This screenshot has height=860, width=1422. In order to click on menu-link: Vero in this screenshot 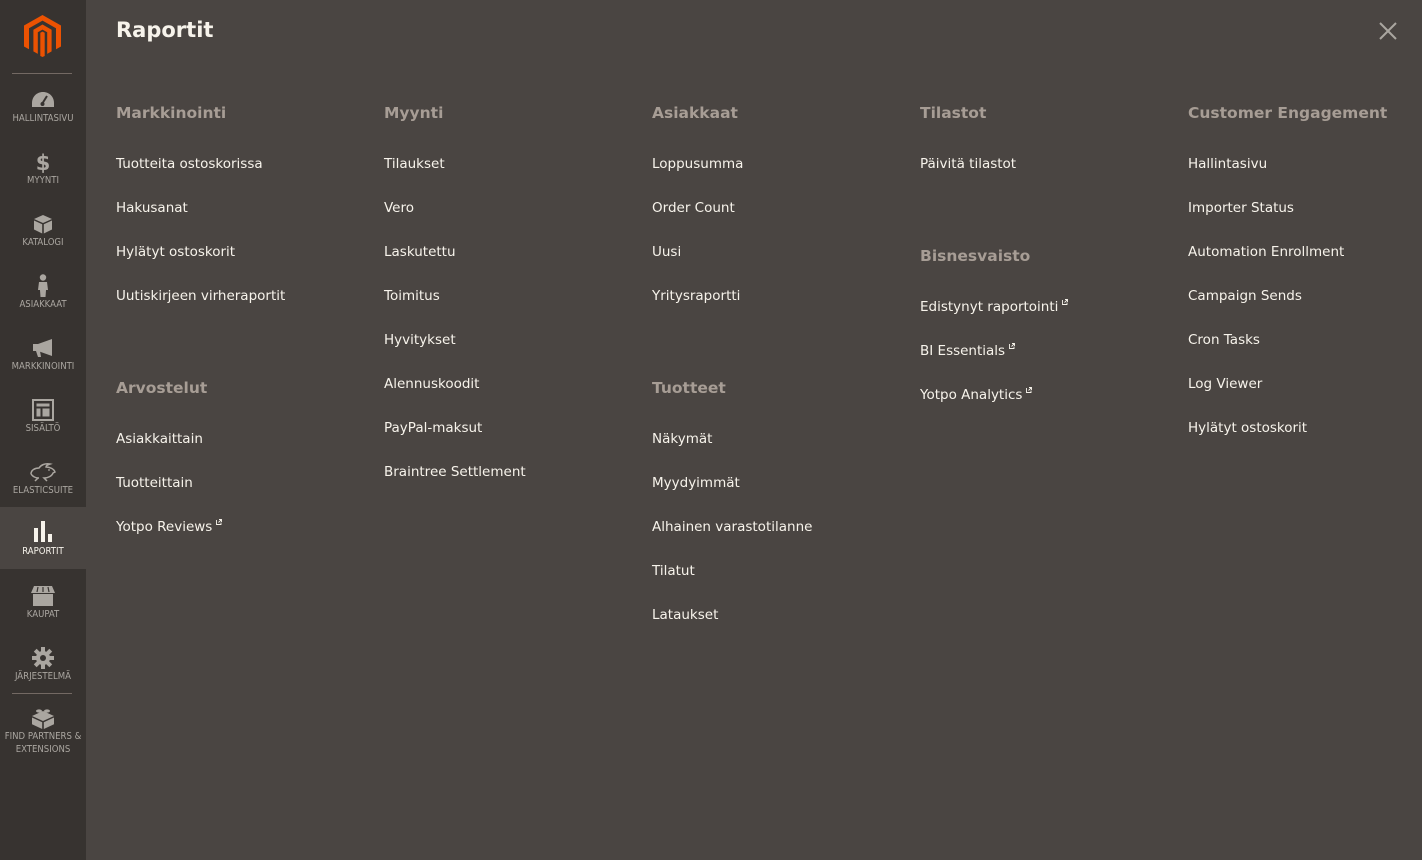, I will do `click(399, 208)`.